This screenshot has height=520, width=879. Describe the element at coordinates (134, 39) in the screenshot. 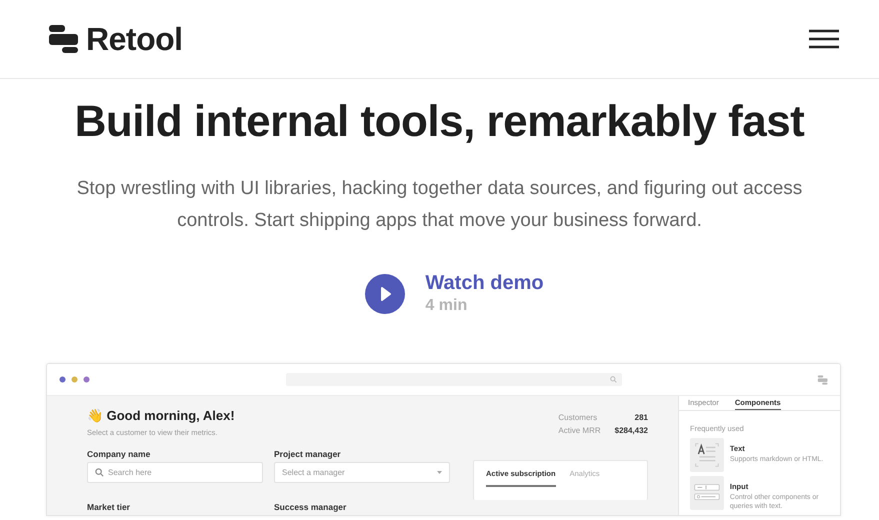

I see `brand-name: Retool` at that location.